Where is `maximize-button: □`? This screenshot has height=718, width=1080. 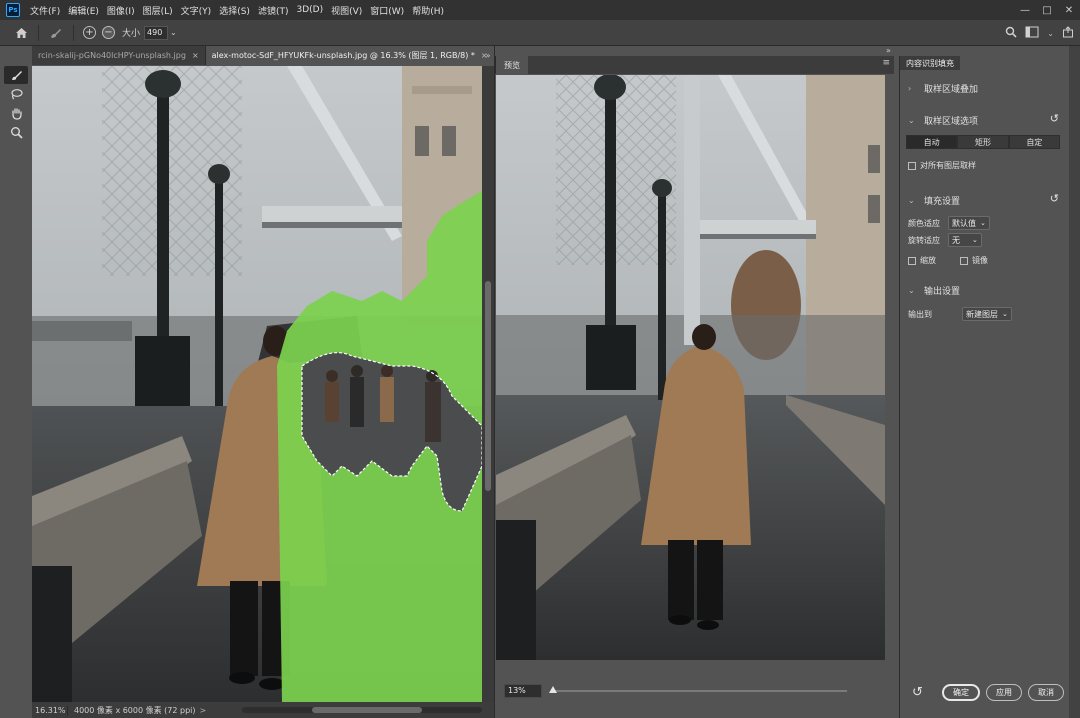
maximize-button: □ is located at coordinates (1047, 10).